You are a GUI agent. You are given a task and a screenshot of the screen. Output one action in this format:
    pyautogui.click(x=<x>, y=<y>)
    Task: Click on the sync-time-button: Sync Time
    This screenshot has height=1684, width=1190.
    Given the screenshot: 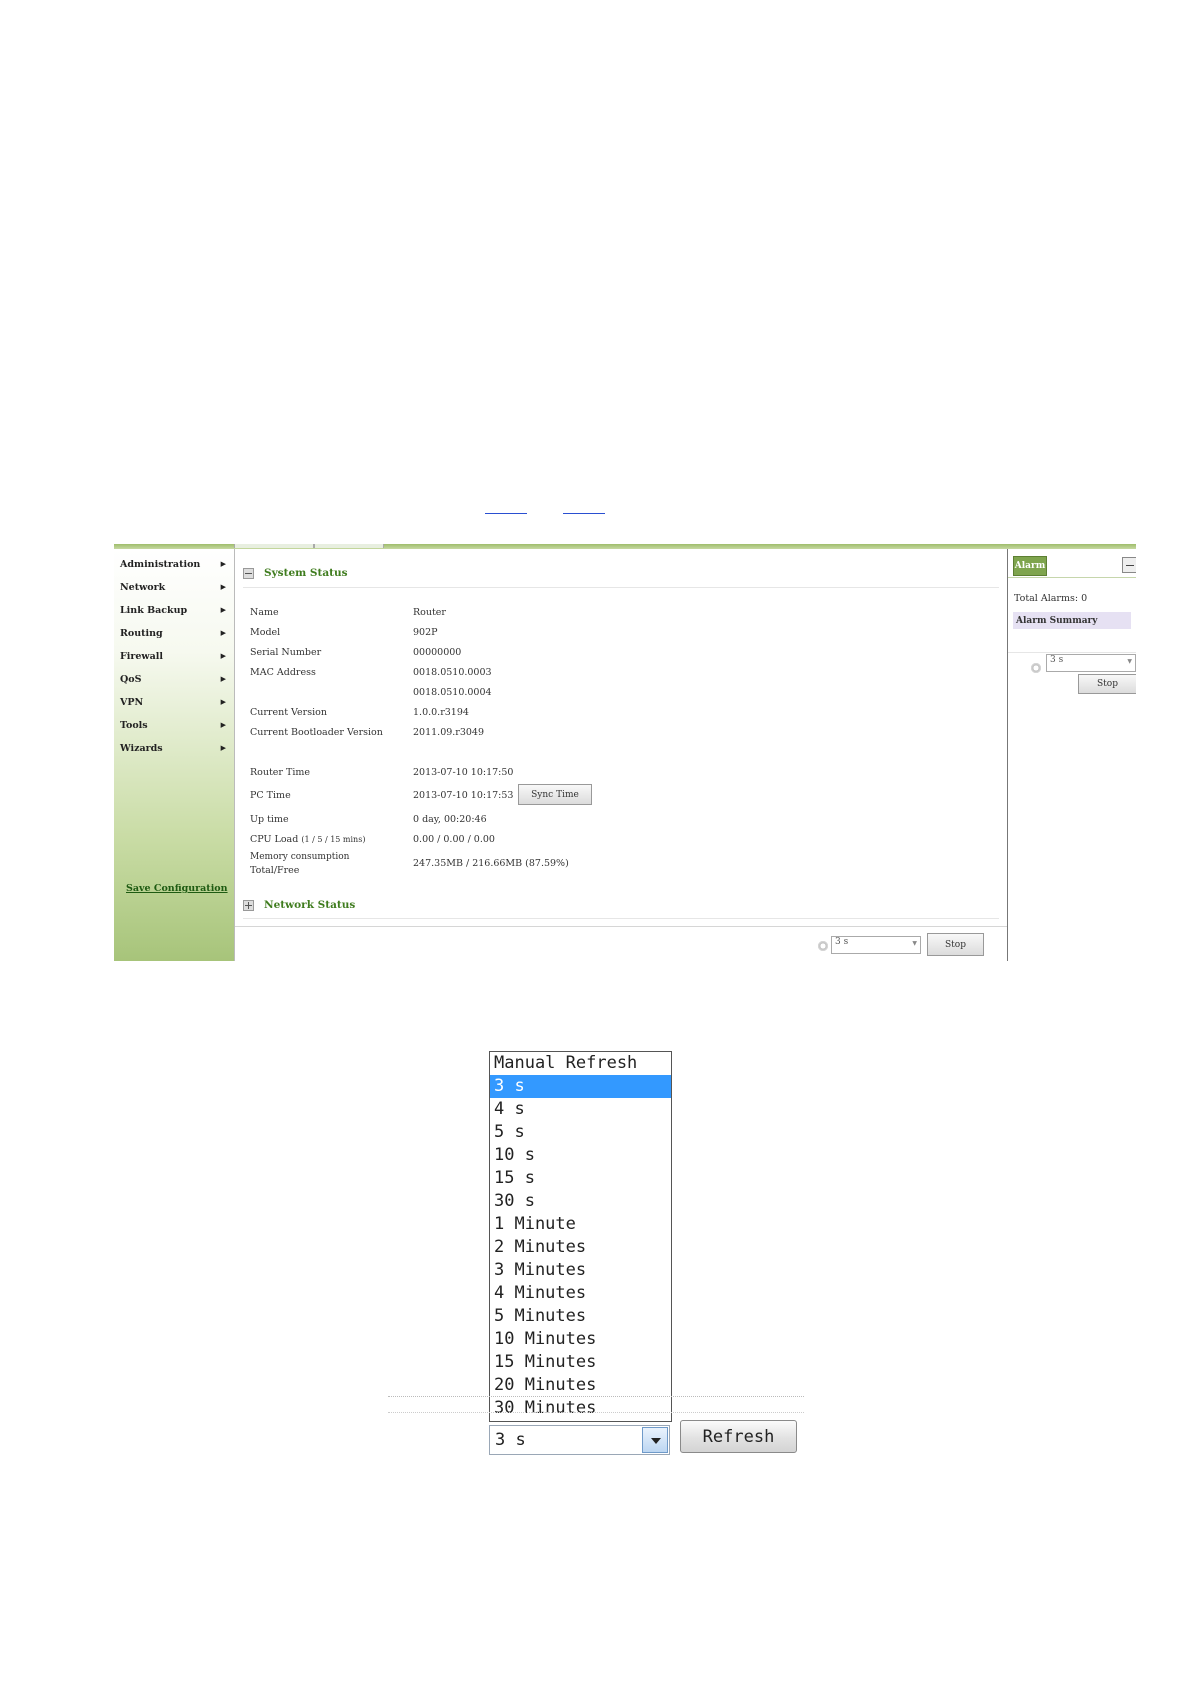 What is the action you would take?
    pyautogui.click(x=555, y=794)
    